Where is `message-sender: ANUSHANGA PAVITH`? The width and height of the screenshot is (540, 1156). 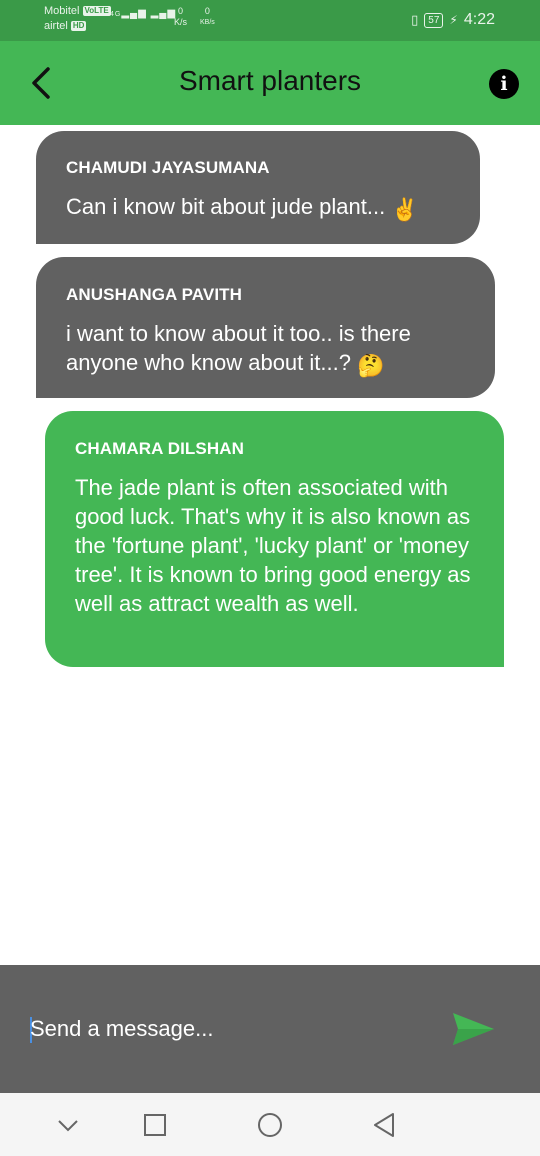 message-sender: ANUSHANGA PAVITH is located at coordinates (154, 294).